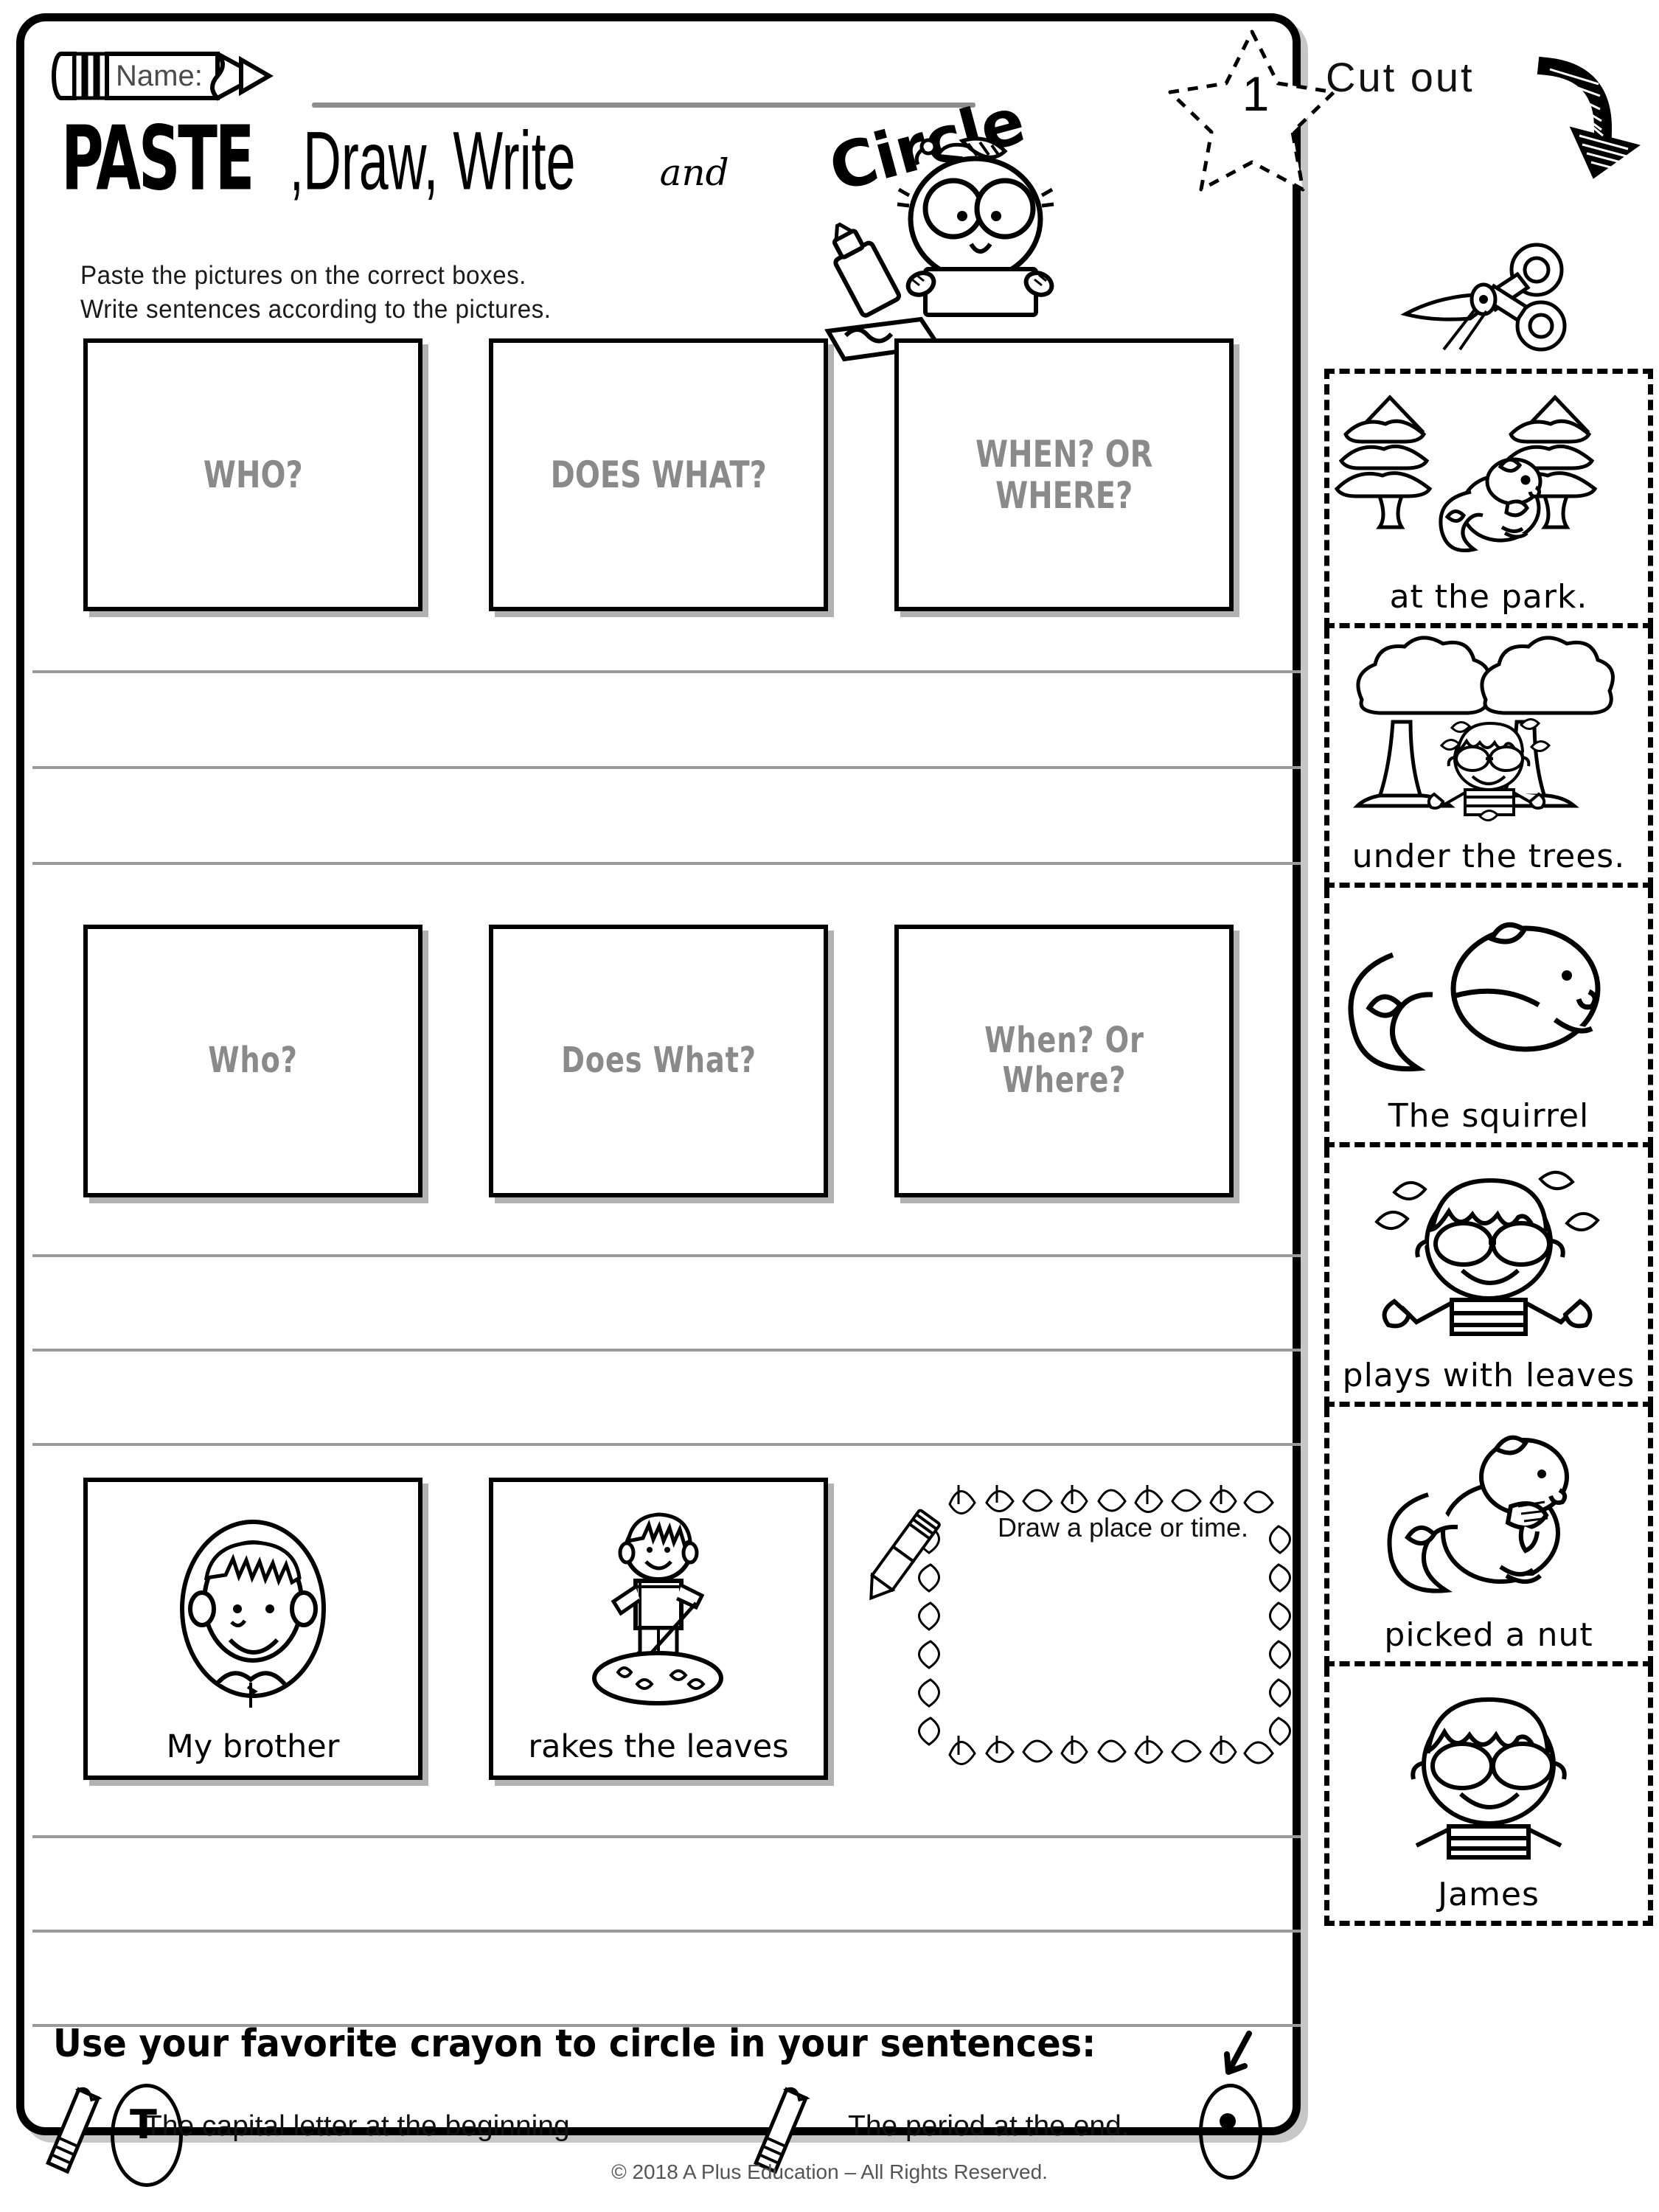 The width and height of the screenshot is (1659, 2212). What do you see at coordinates (1488, 732) in the screenshot?
I see `two-trees-with-boy-icon` at bounding box center [1488, 732].